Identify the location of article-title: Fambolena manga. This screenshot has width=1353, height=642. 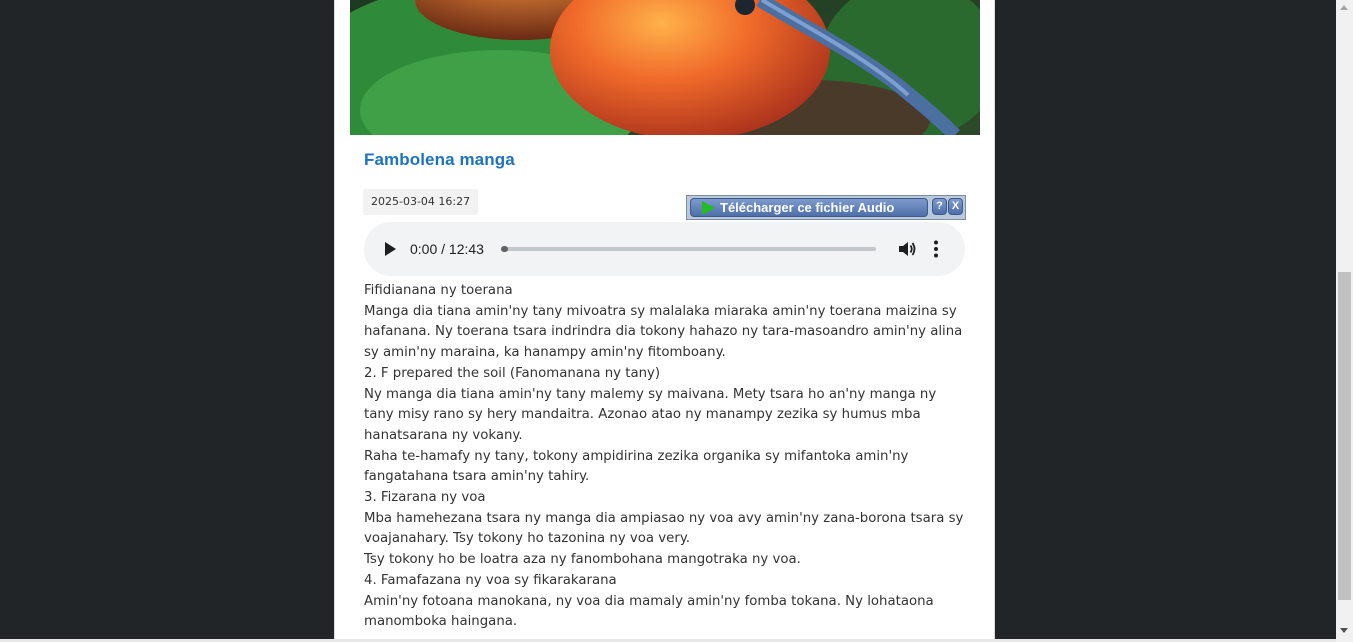
(439, 160).